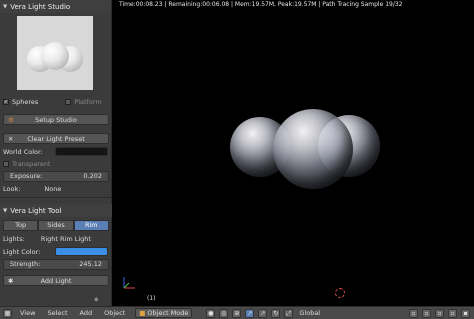  What do you see at coordinates (11, 281) in the screenshot?
I see `light-bulb-icon: ✱` at bounding box center [11, 281].